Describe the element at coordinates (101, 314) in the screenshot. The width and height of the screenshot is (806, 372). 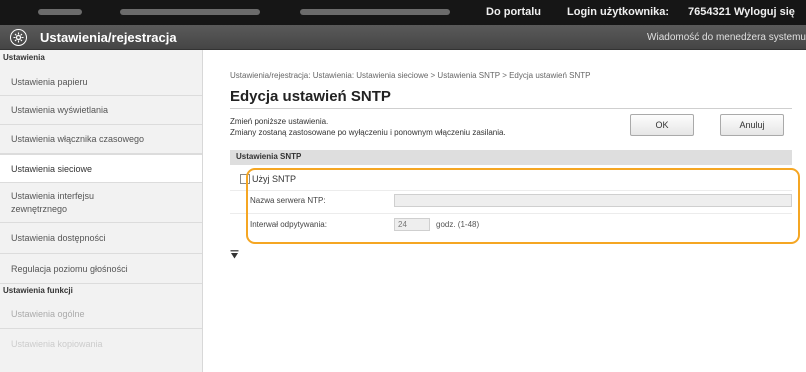
I see `sidebar-item-general: Ustawienia ogólne` at that location.